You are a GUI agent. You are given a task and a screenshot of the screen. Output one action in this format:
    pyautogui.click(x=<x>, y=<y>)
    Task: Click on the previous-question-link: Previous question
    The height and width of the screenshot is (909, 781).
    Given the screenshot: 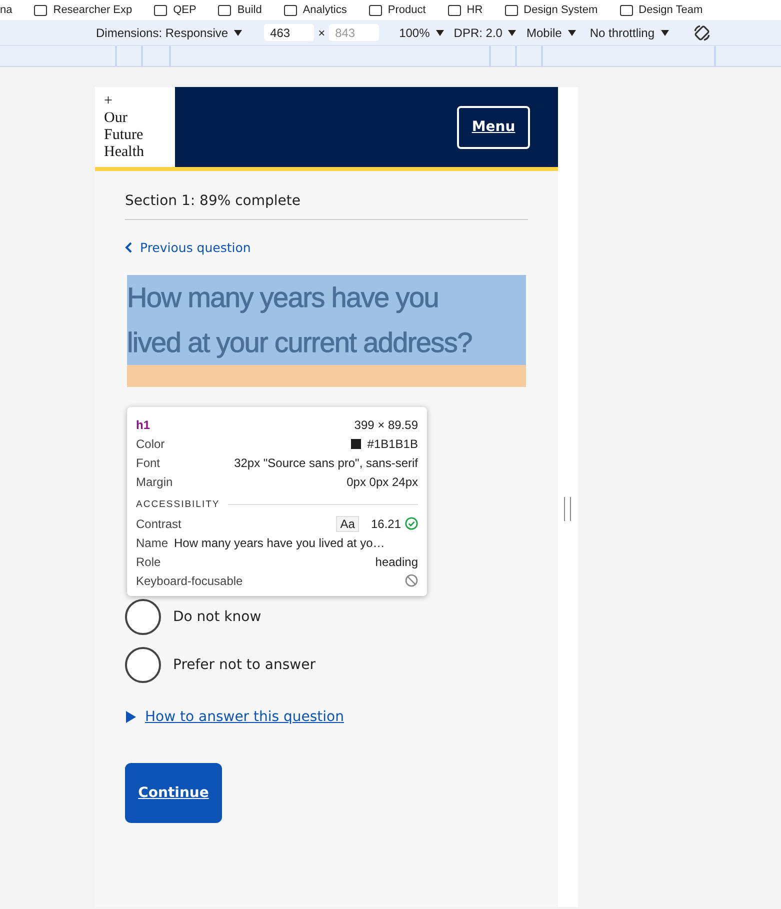 What is the action you would take?
    pyautogui.click(x=188, y=247)
    